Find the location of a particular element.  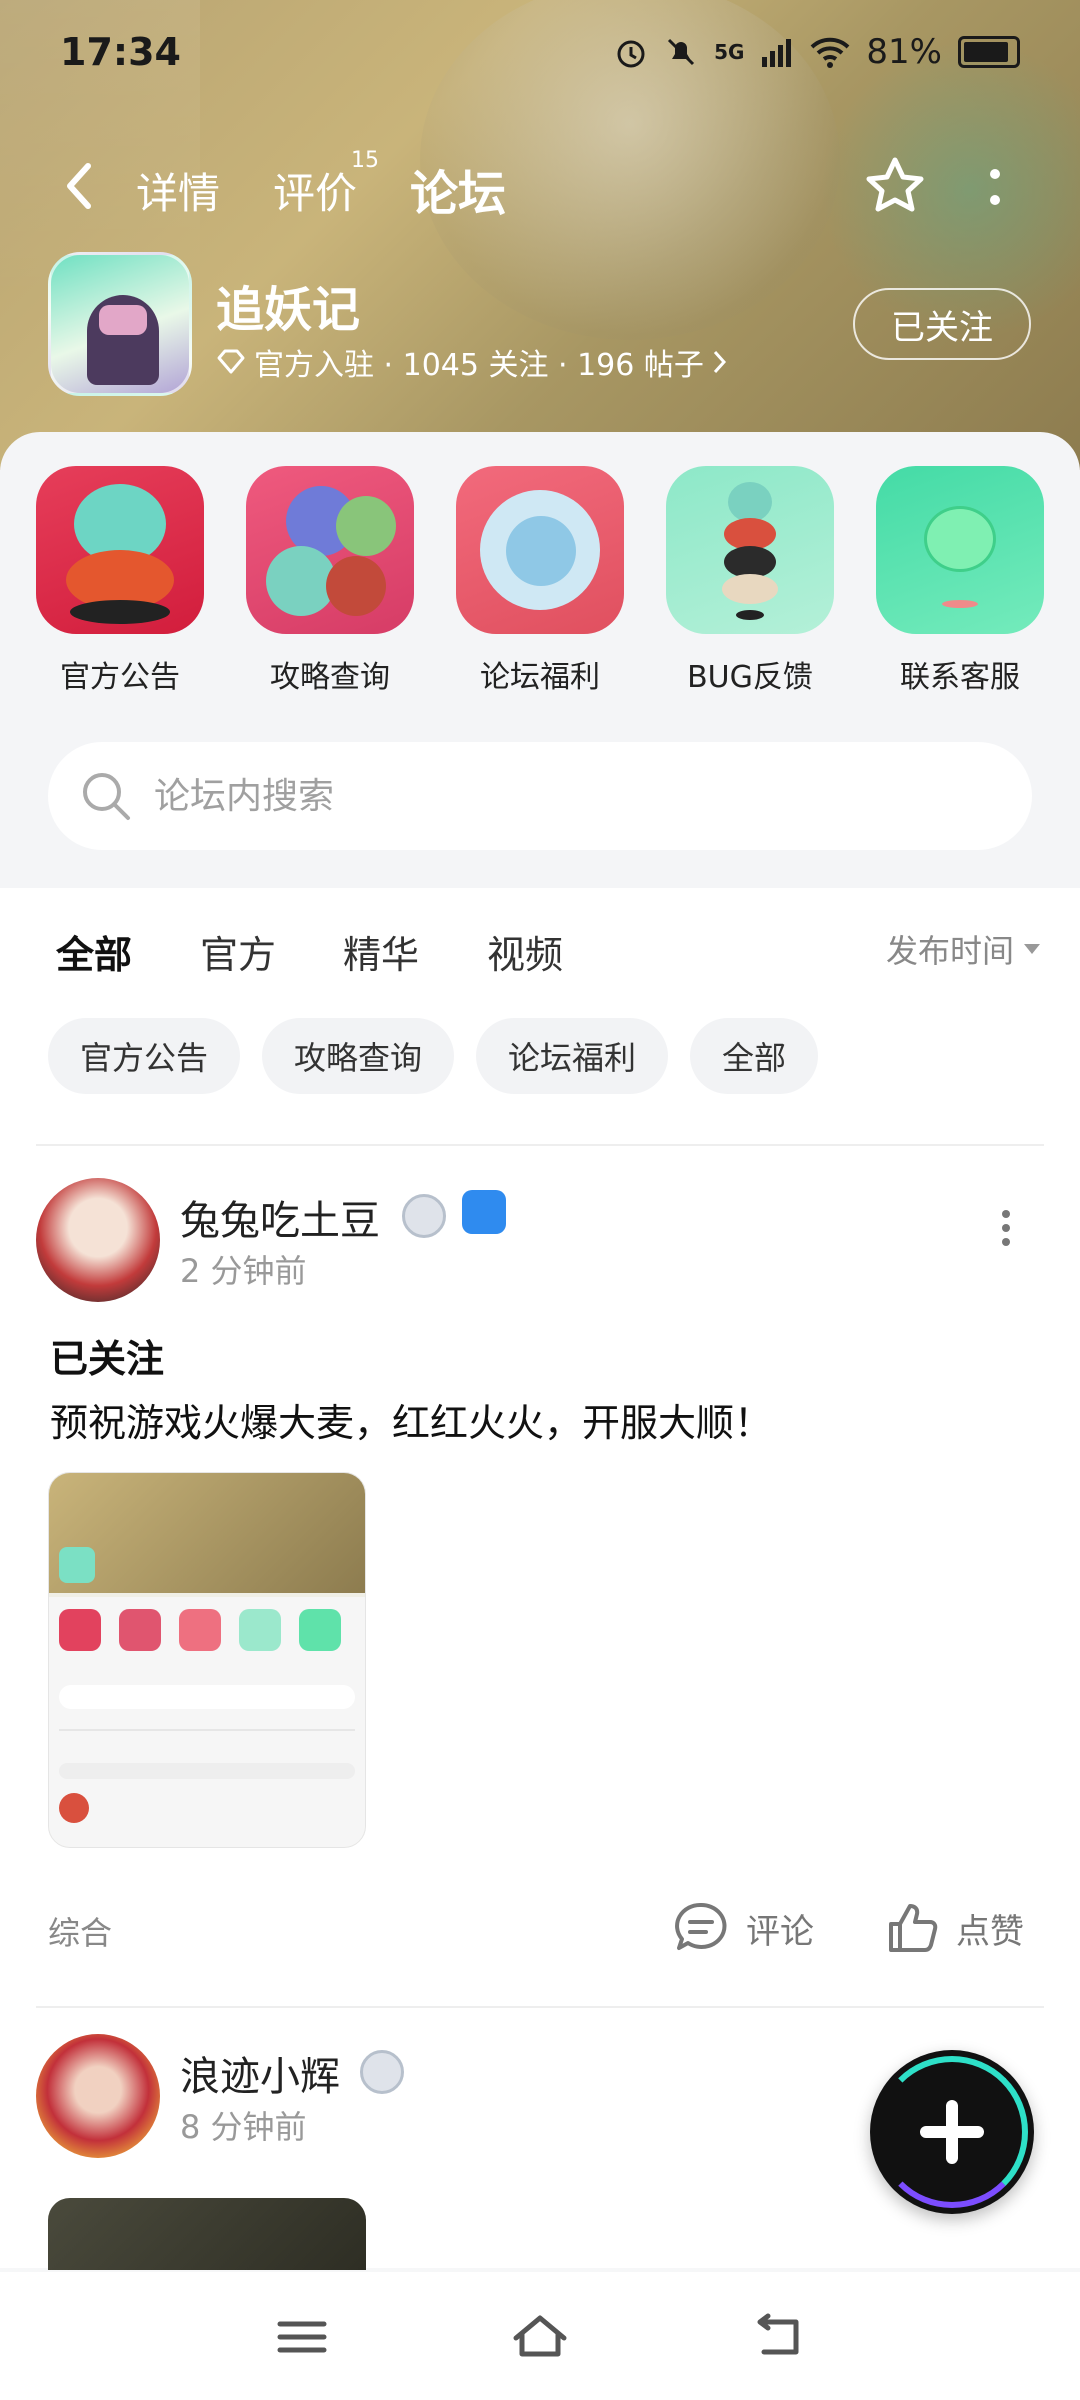

tab-detail: 详情 is located at coordinates (178, 190).